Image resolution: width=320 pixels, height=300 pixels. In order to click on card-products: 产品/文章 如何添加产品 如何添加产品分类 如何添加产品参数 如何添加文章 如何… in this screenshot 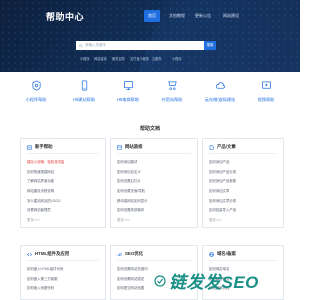, I will do `click(243, 183)`.